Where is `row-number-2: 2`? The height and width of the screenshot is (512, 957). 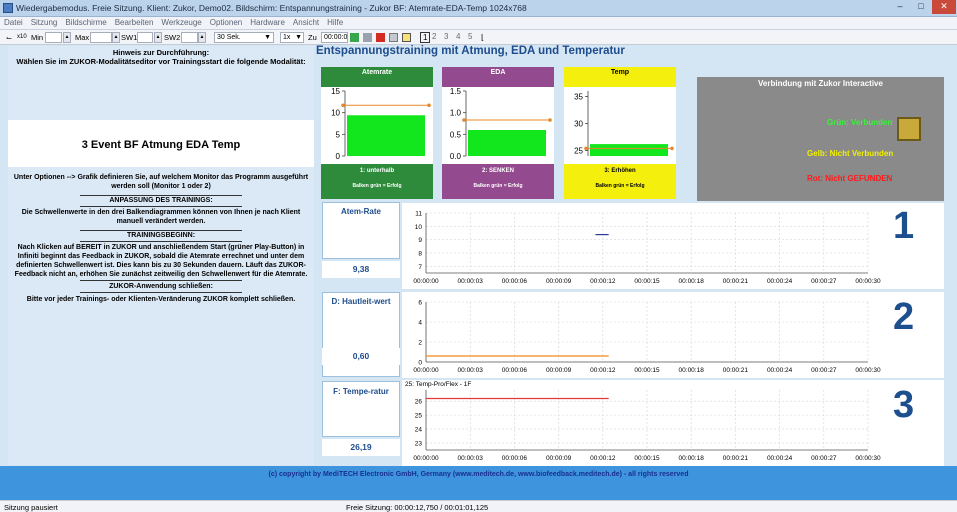 row-number-2: 2 is located at coordinates (904, 317).